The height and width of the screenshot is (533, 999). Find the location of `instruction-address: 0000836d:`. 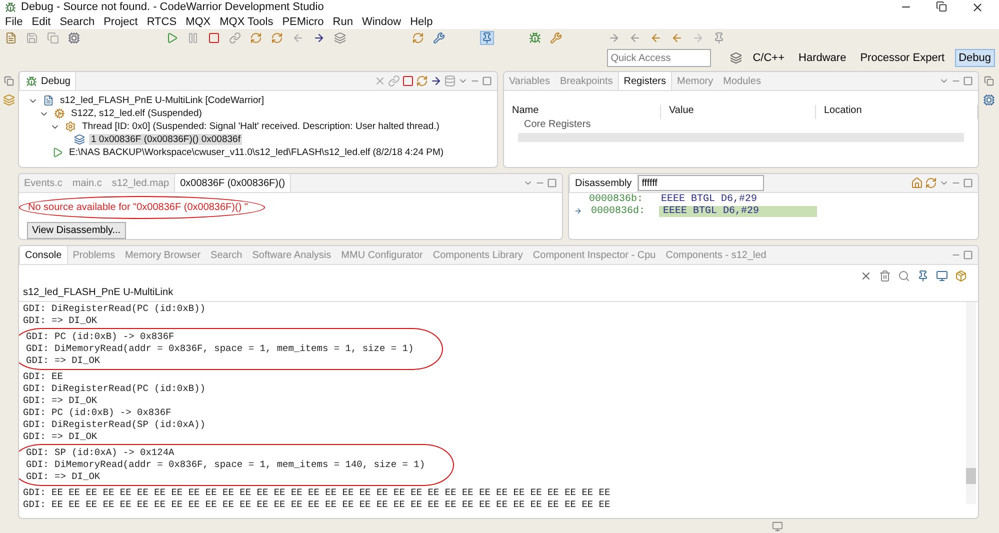

instruction-address: 0000836d: is located at coordinates (618, 211).